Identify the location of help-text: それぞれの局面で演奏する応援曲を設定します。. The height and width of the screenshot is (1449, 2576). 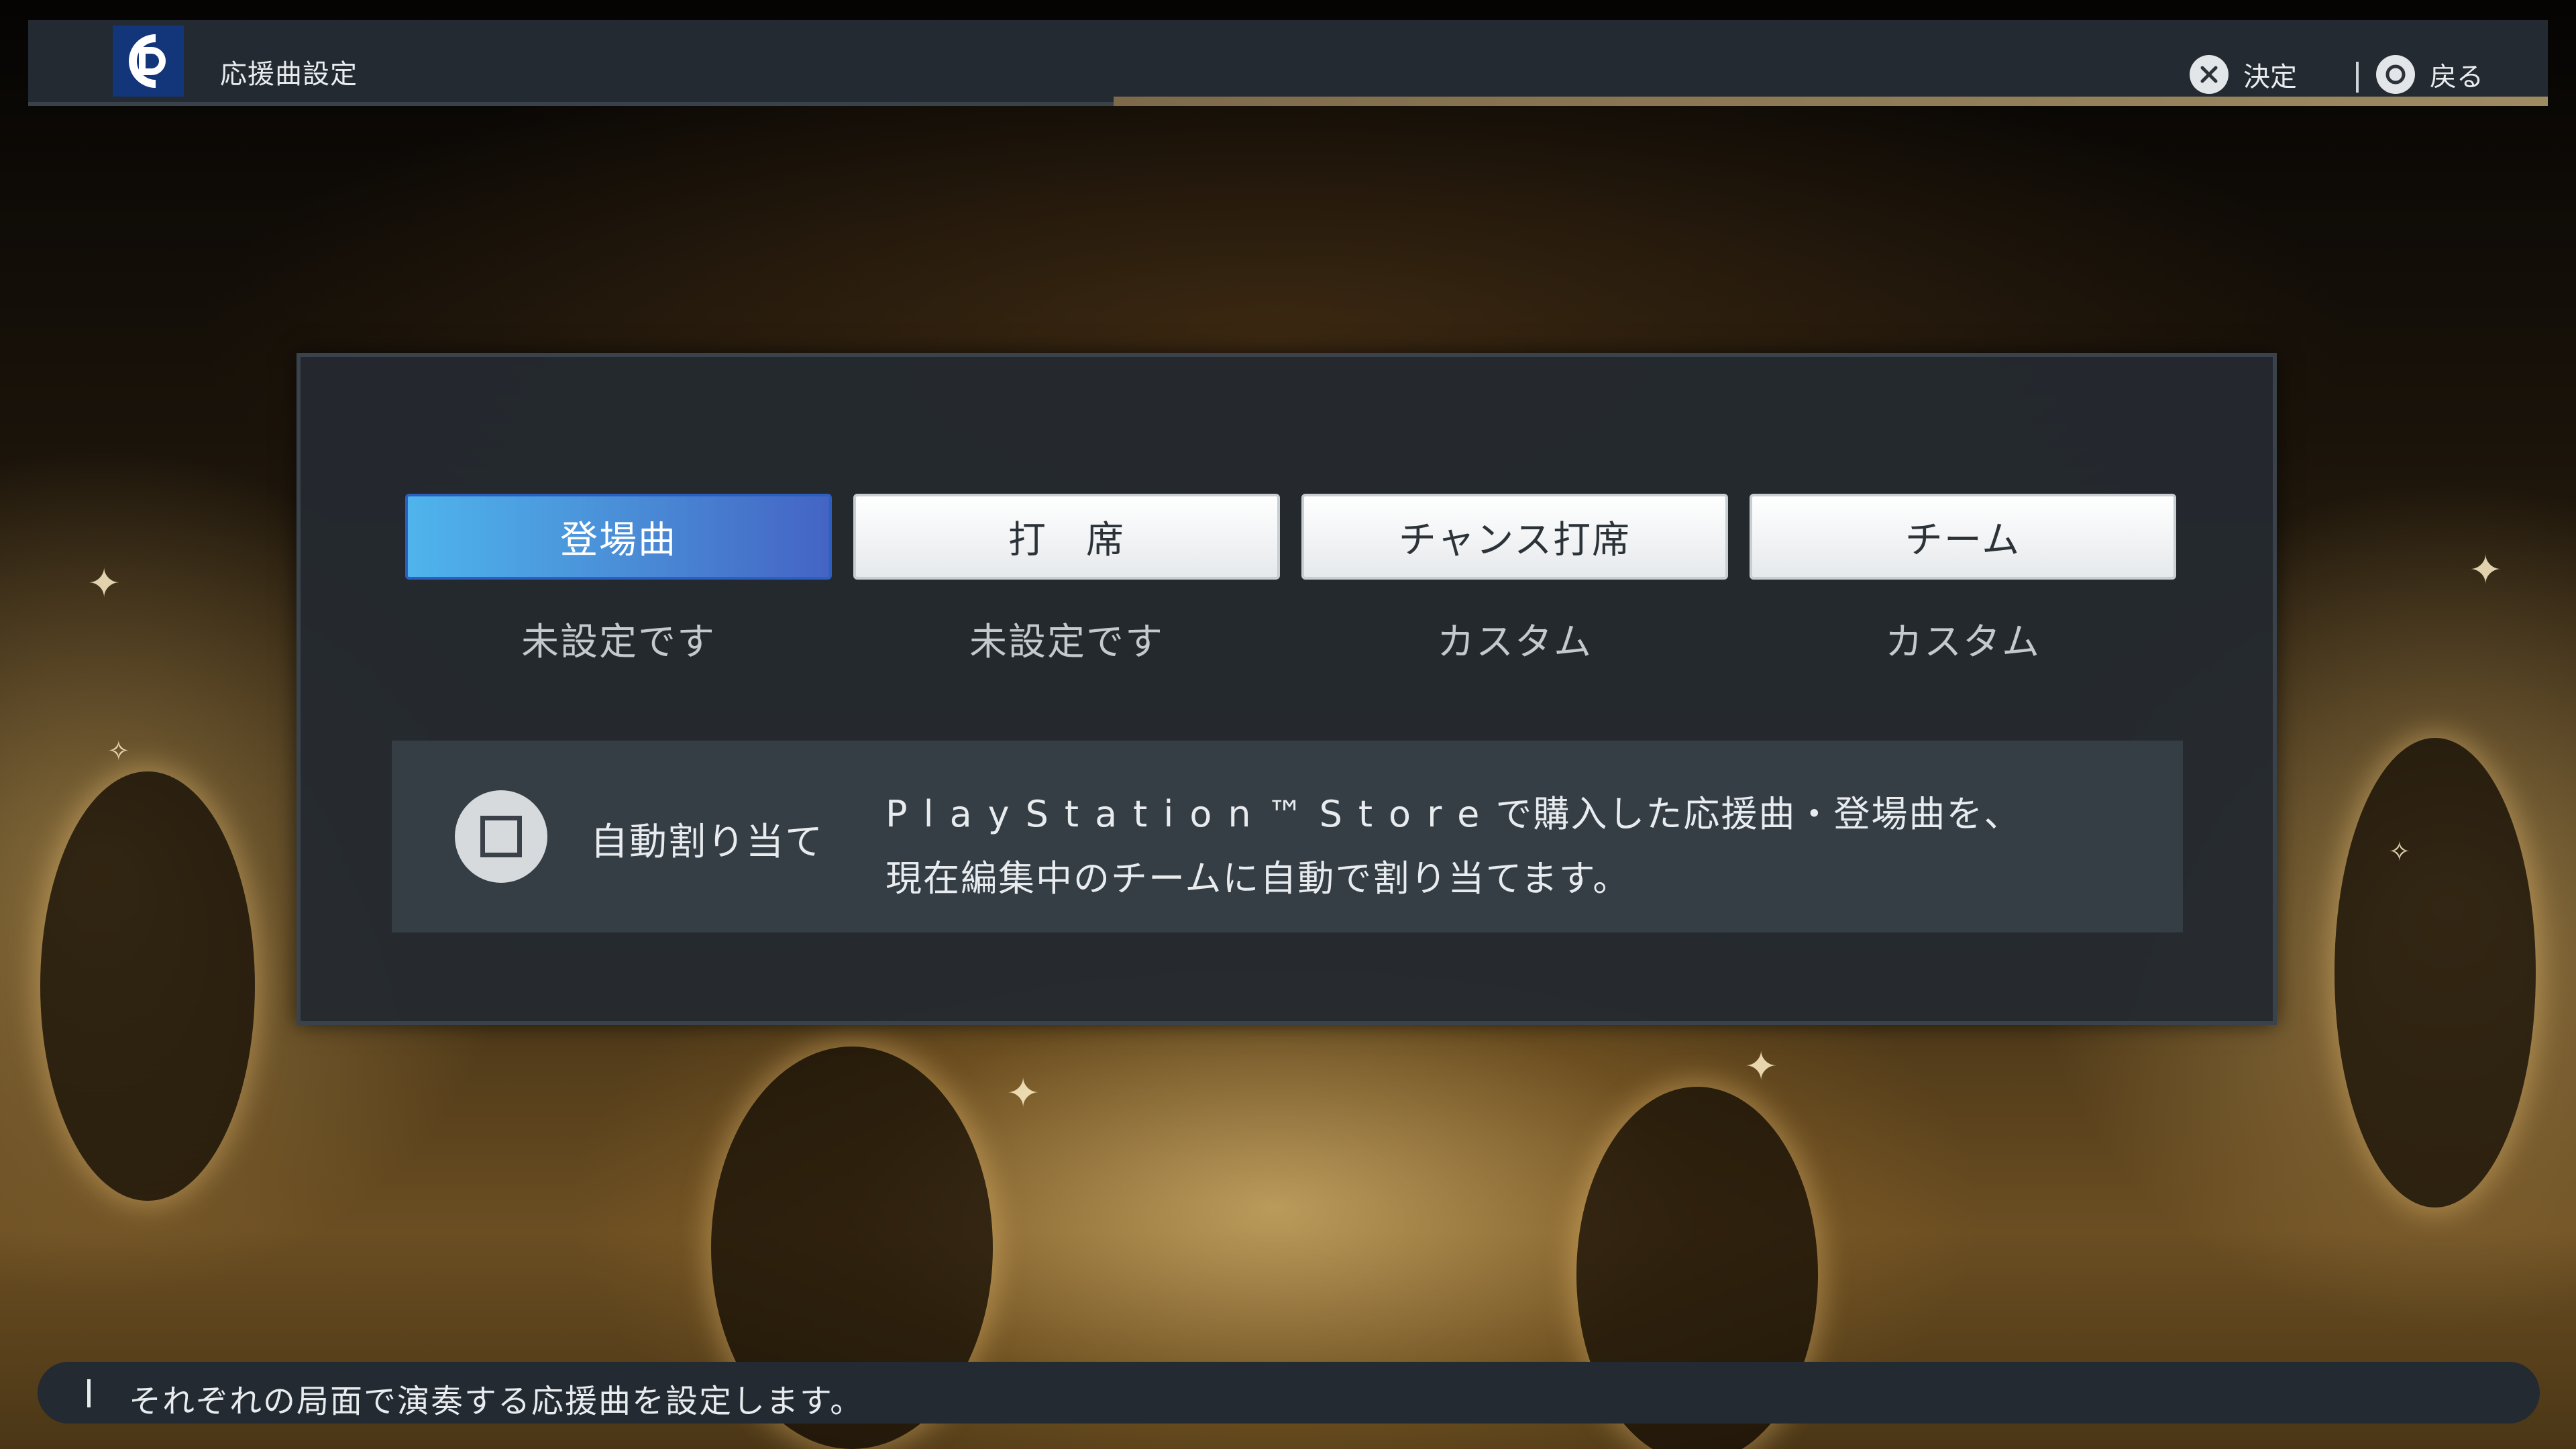
(496, 1401).